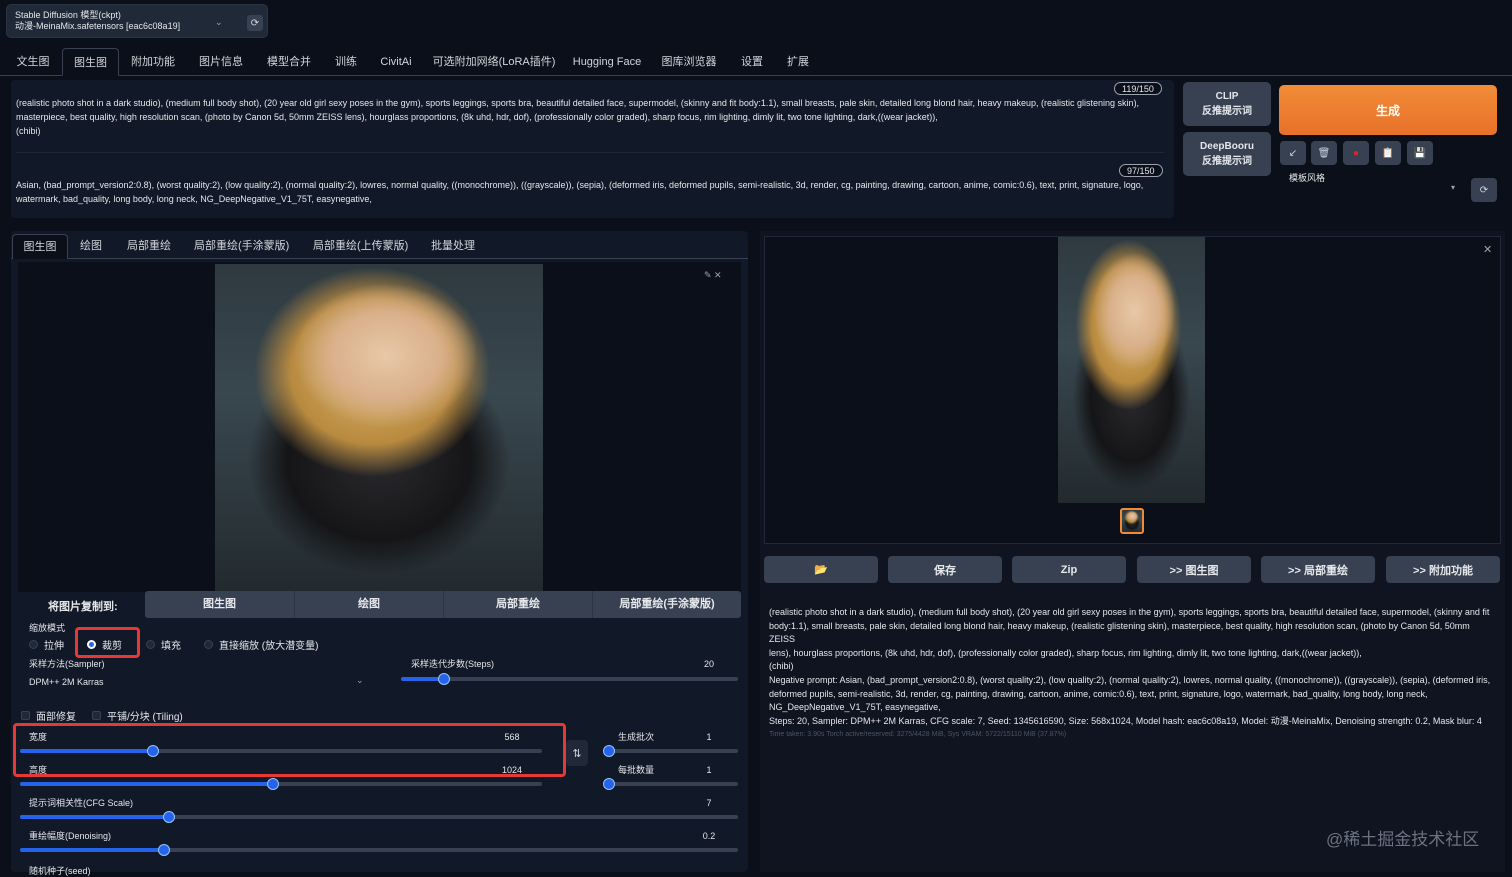 Image resolution: width=1512 pixels, height=877 pixels. I want to click on denoise-value: 0.2, so click(709, 836).